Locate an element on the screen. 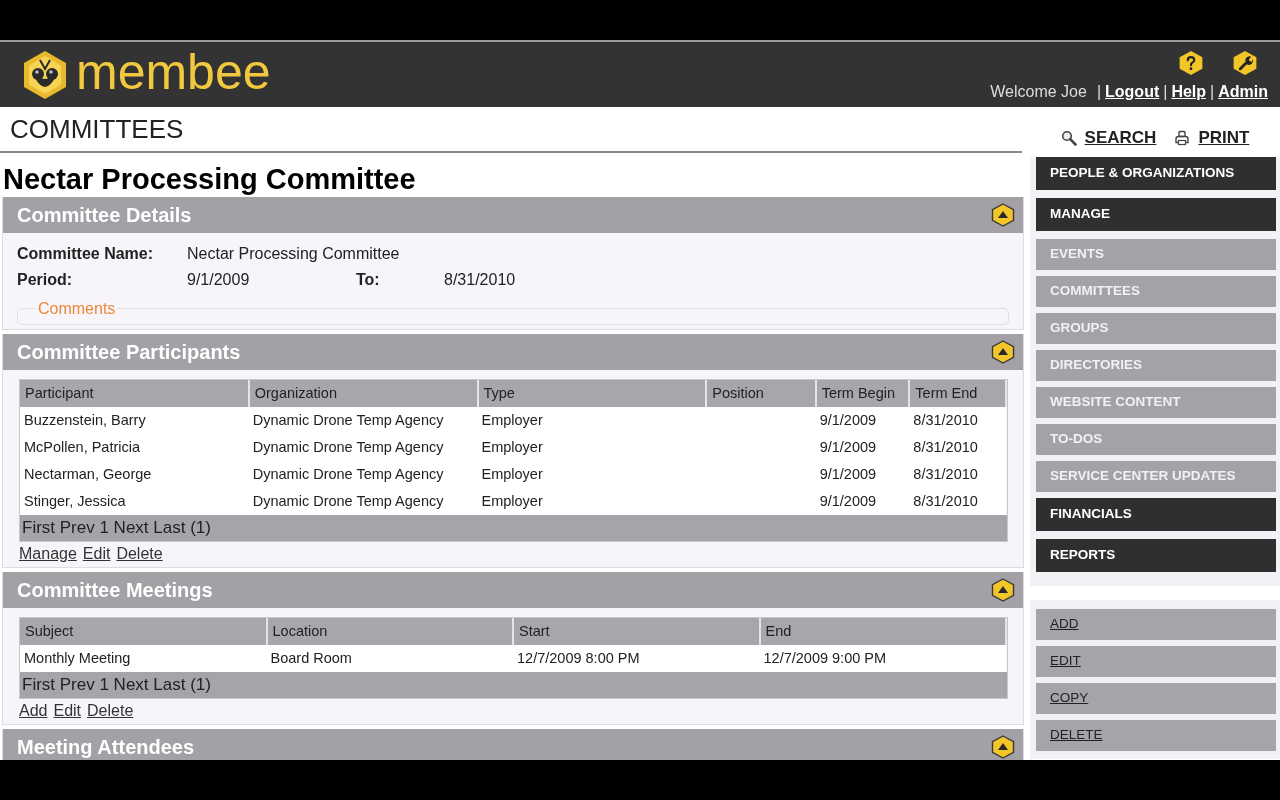 The image size is (1280, 800). nav-category: FINANCIALS is located at coordinates (1156, 514).